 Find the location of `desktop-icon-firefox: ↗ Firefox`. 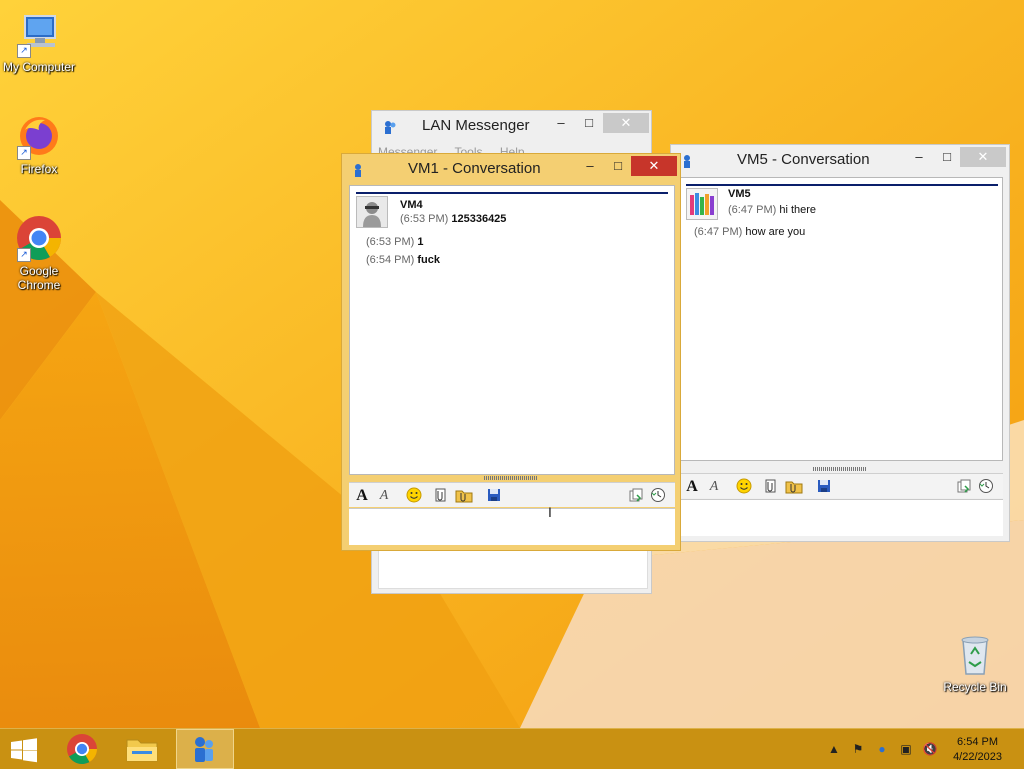

desktop-icon-firefox: ↗ Firefox is located at coordinates (39, 144).